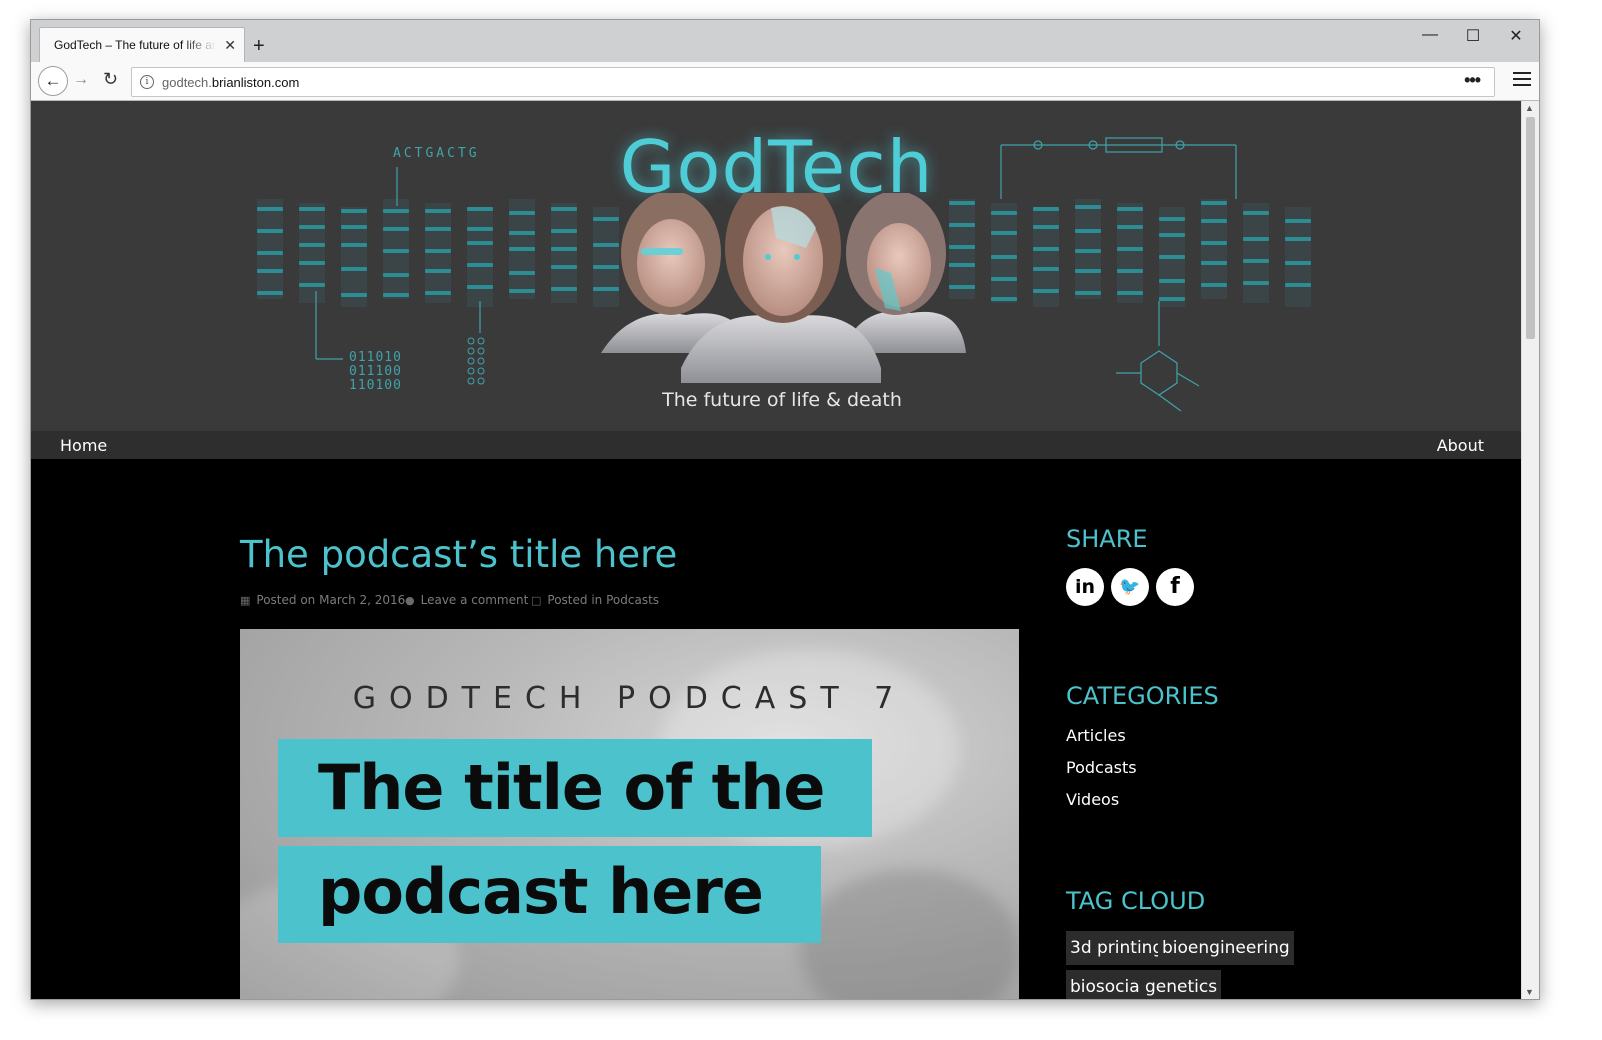 Image resolution: width=1602 pixels, height=1040 pixels. Describe the element at coordinates (1181, 984) in the screenshot. I see `tag-genetics: genetics` at that location.